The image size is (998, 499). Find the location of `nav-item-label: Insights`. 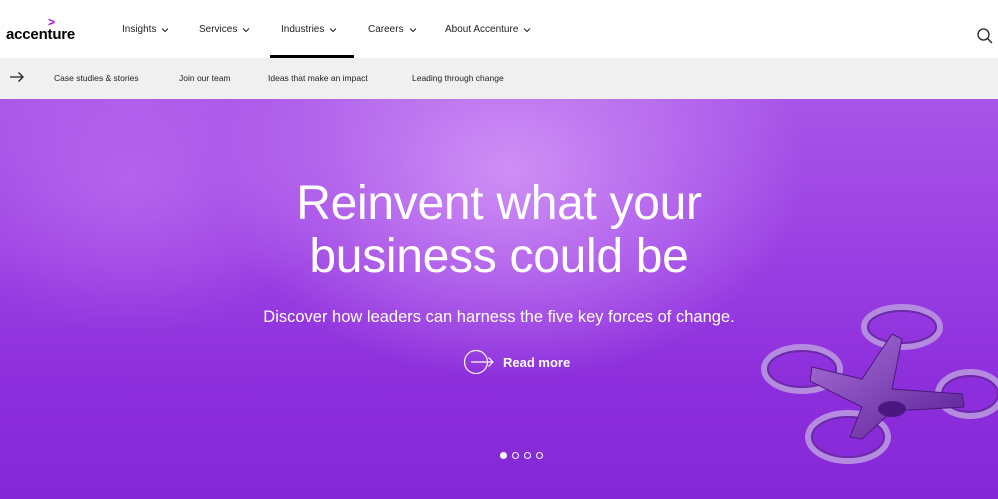

nav-item-label: Insights is located at coordinates (139, 29).